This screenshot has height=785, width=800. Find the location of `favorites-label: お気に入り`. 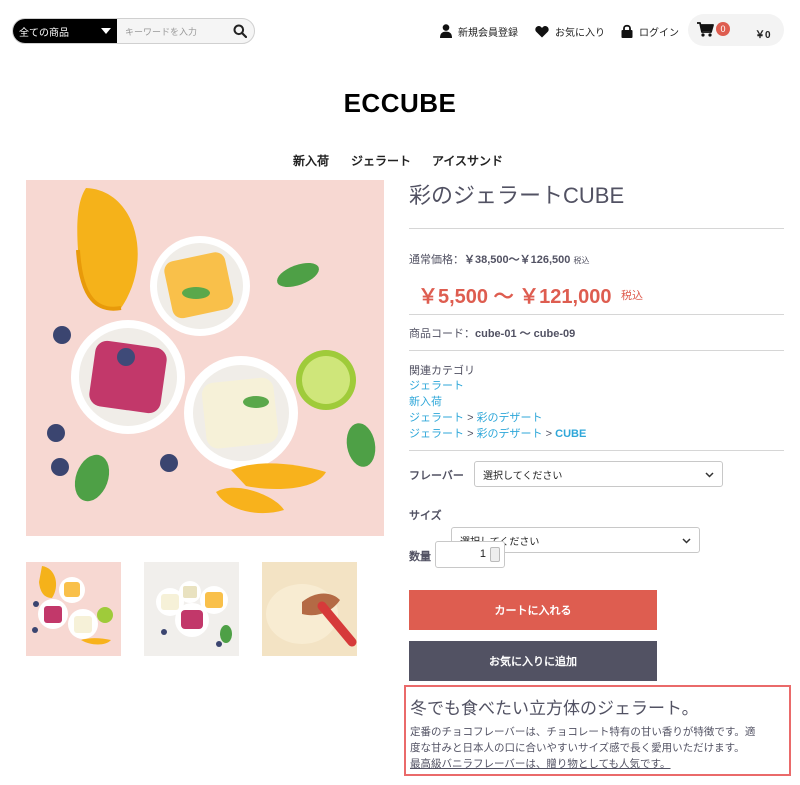

favorites-label: お気に入り is located at coordinates (580, 33).